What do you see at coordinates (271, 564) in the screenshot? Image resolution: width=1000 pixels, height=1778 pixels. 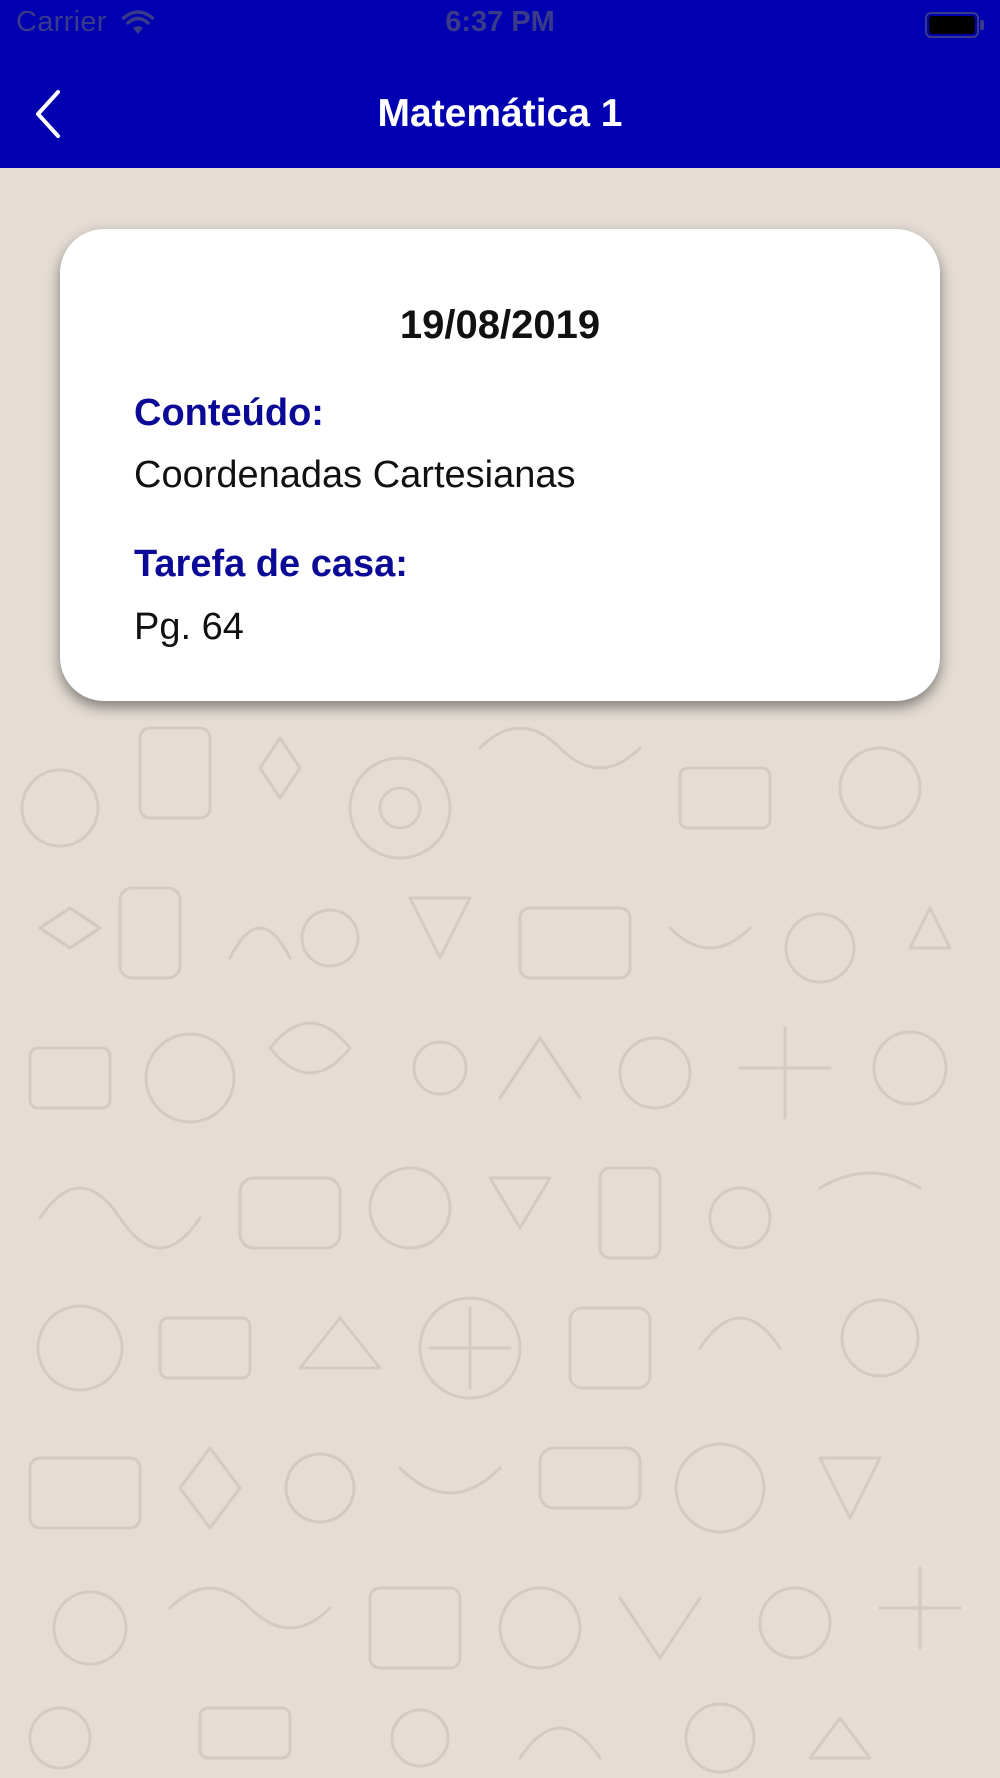 I see `homework-label: Tarefa de casa:` at bounding box center [271, 564].